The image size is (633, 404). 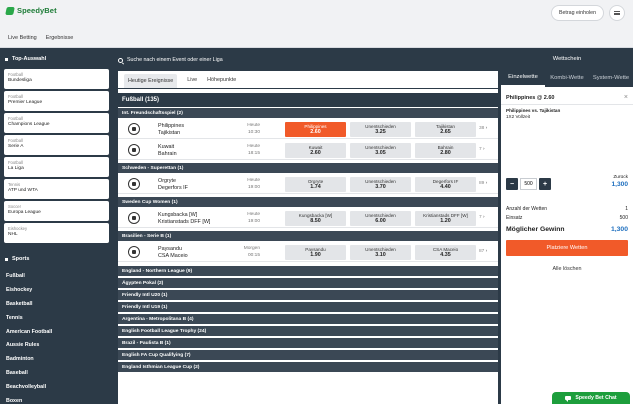 I want to click on odds-button: Unentschieden 6.00, so click(x=380, y=218).